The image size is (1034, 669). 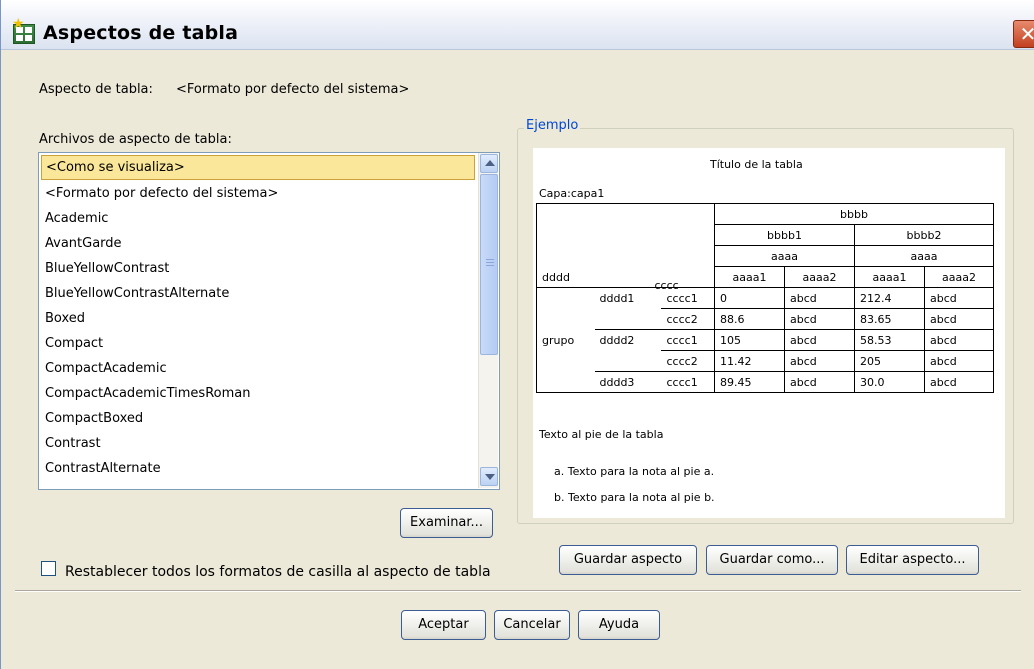 What do you see at coordinates (107, 268) in the screenshot?
I see `list-item: BlueYellowContrast` at bounding box center [107, 268].